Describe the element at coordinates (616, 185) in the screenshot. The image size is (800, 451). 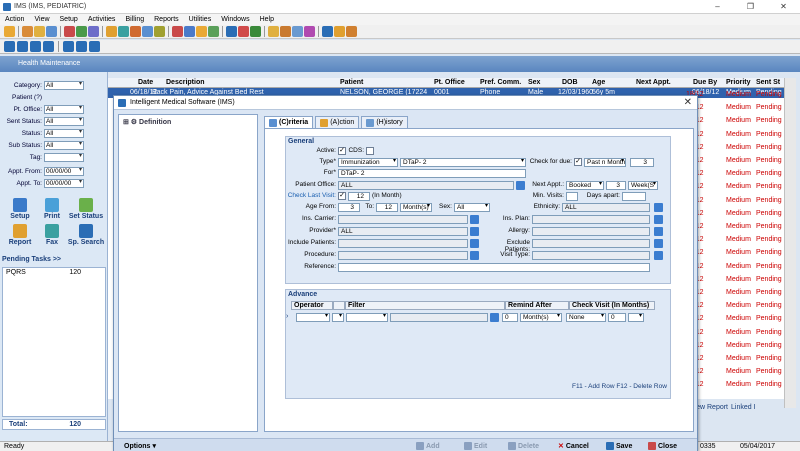
I see `next-appt-number: 3` at that location.